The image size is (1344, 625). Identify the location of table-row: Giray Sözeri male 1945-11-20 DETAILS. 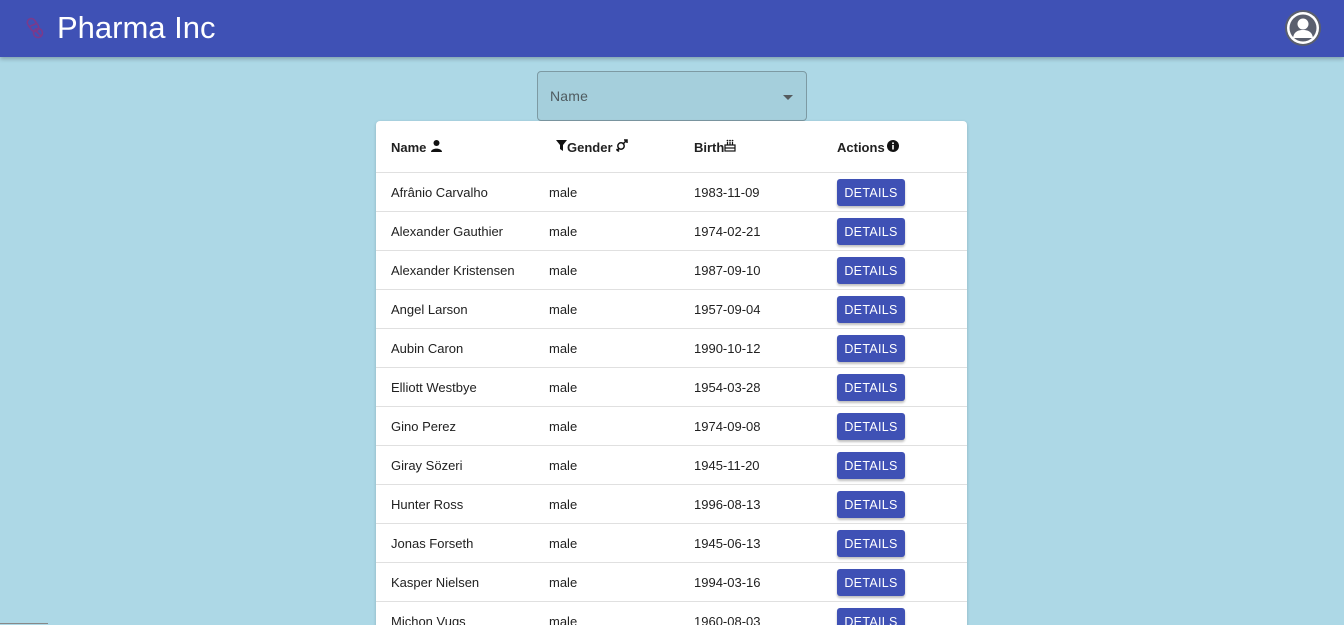
(671, 465).